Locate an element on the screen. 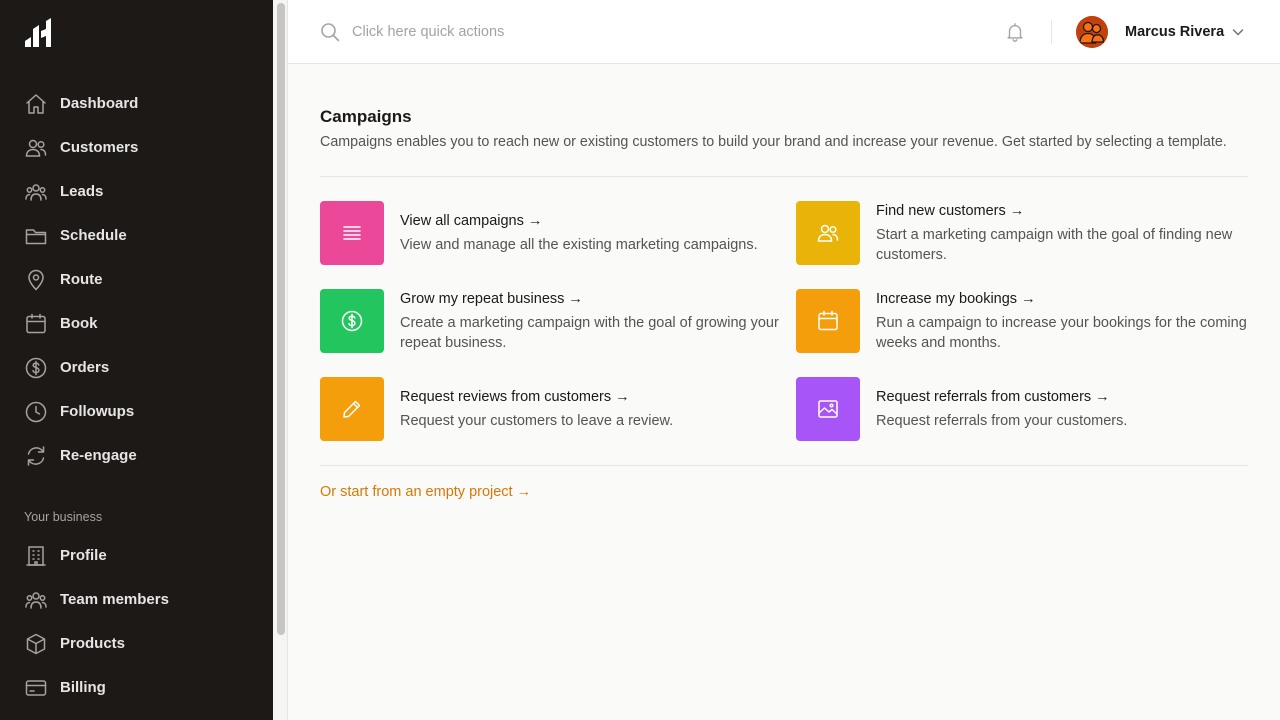 Image resolution: width=1280 pixels, height=720 pixels. template-tile-increase-bookings is located at coordinates (828, 321).